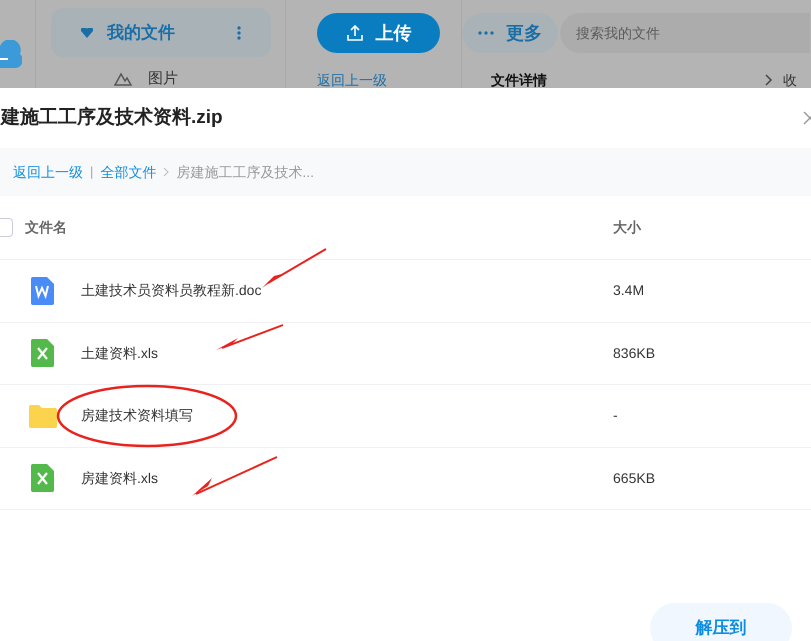  Describe the element at coordinates (628, 290) in the screenshot. I see `file-size: 3.4M` at that location.